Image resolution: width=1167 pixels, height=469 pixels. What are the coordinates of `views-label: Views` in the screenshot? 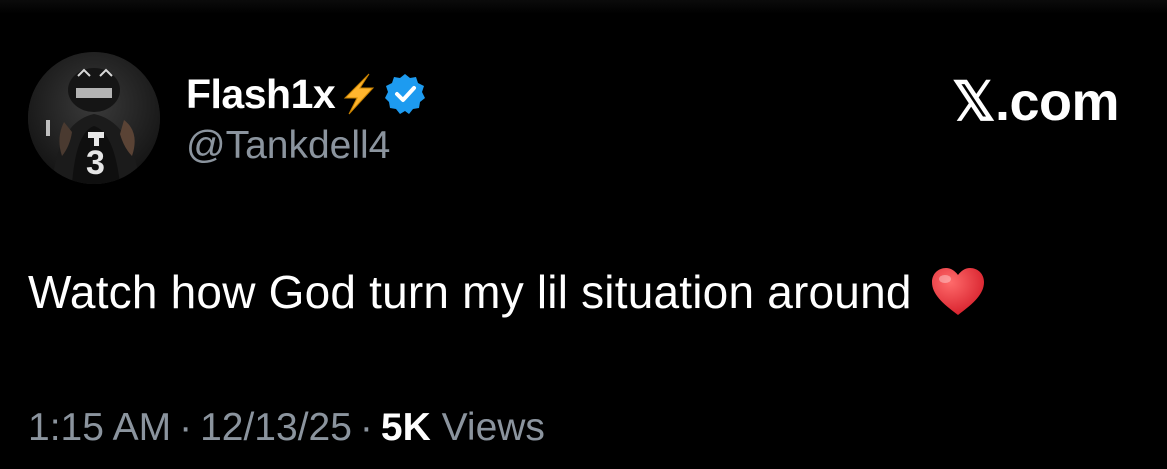 It's located at (493, 427).